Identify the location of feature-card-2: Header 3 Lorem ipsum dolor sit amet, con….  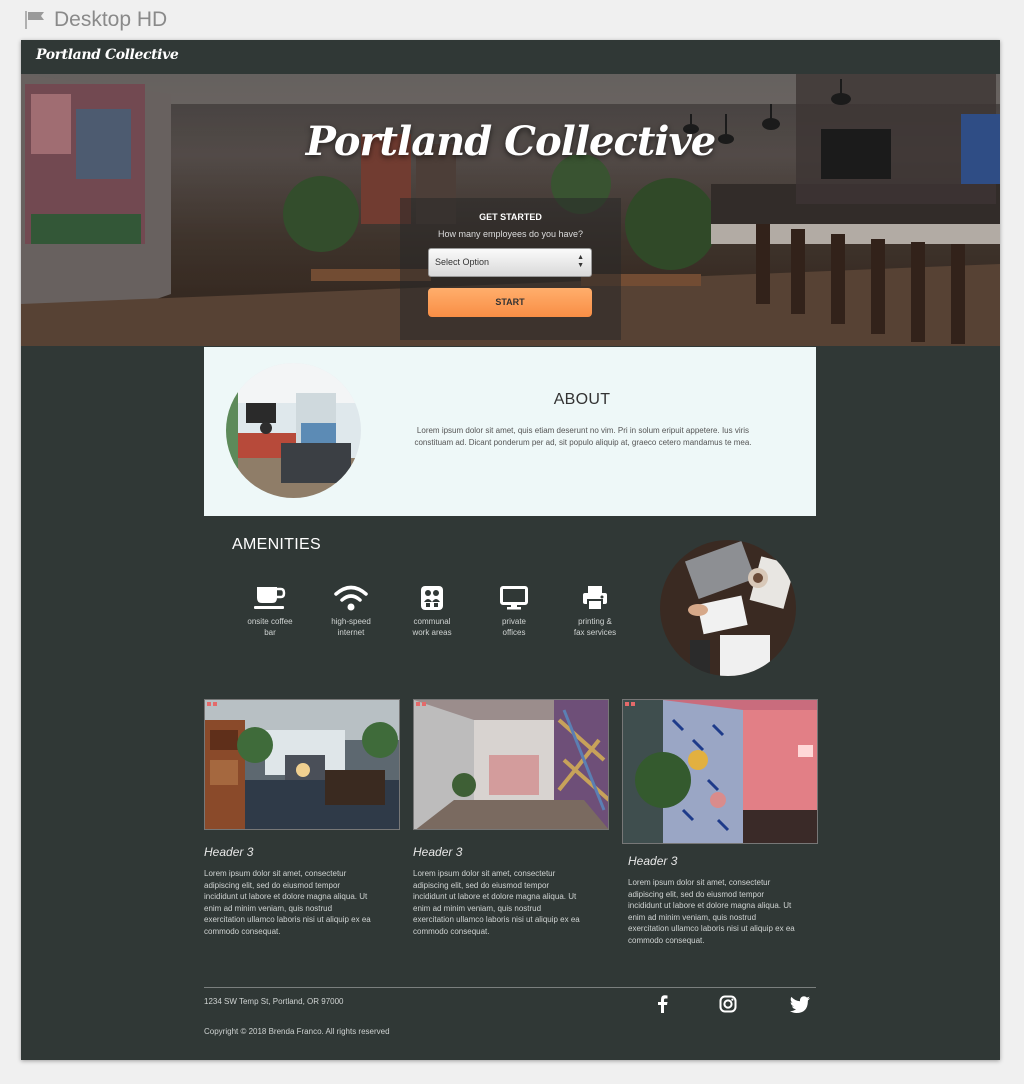
(511, 817).